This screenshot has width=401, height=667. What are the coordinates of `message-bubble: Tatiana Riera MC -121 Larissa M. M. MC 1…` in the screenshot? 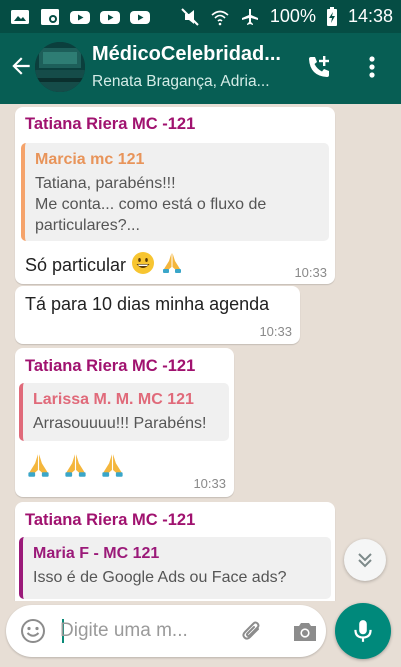 It's located at (124, 422).